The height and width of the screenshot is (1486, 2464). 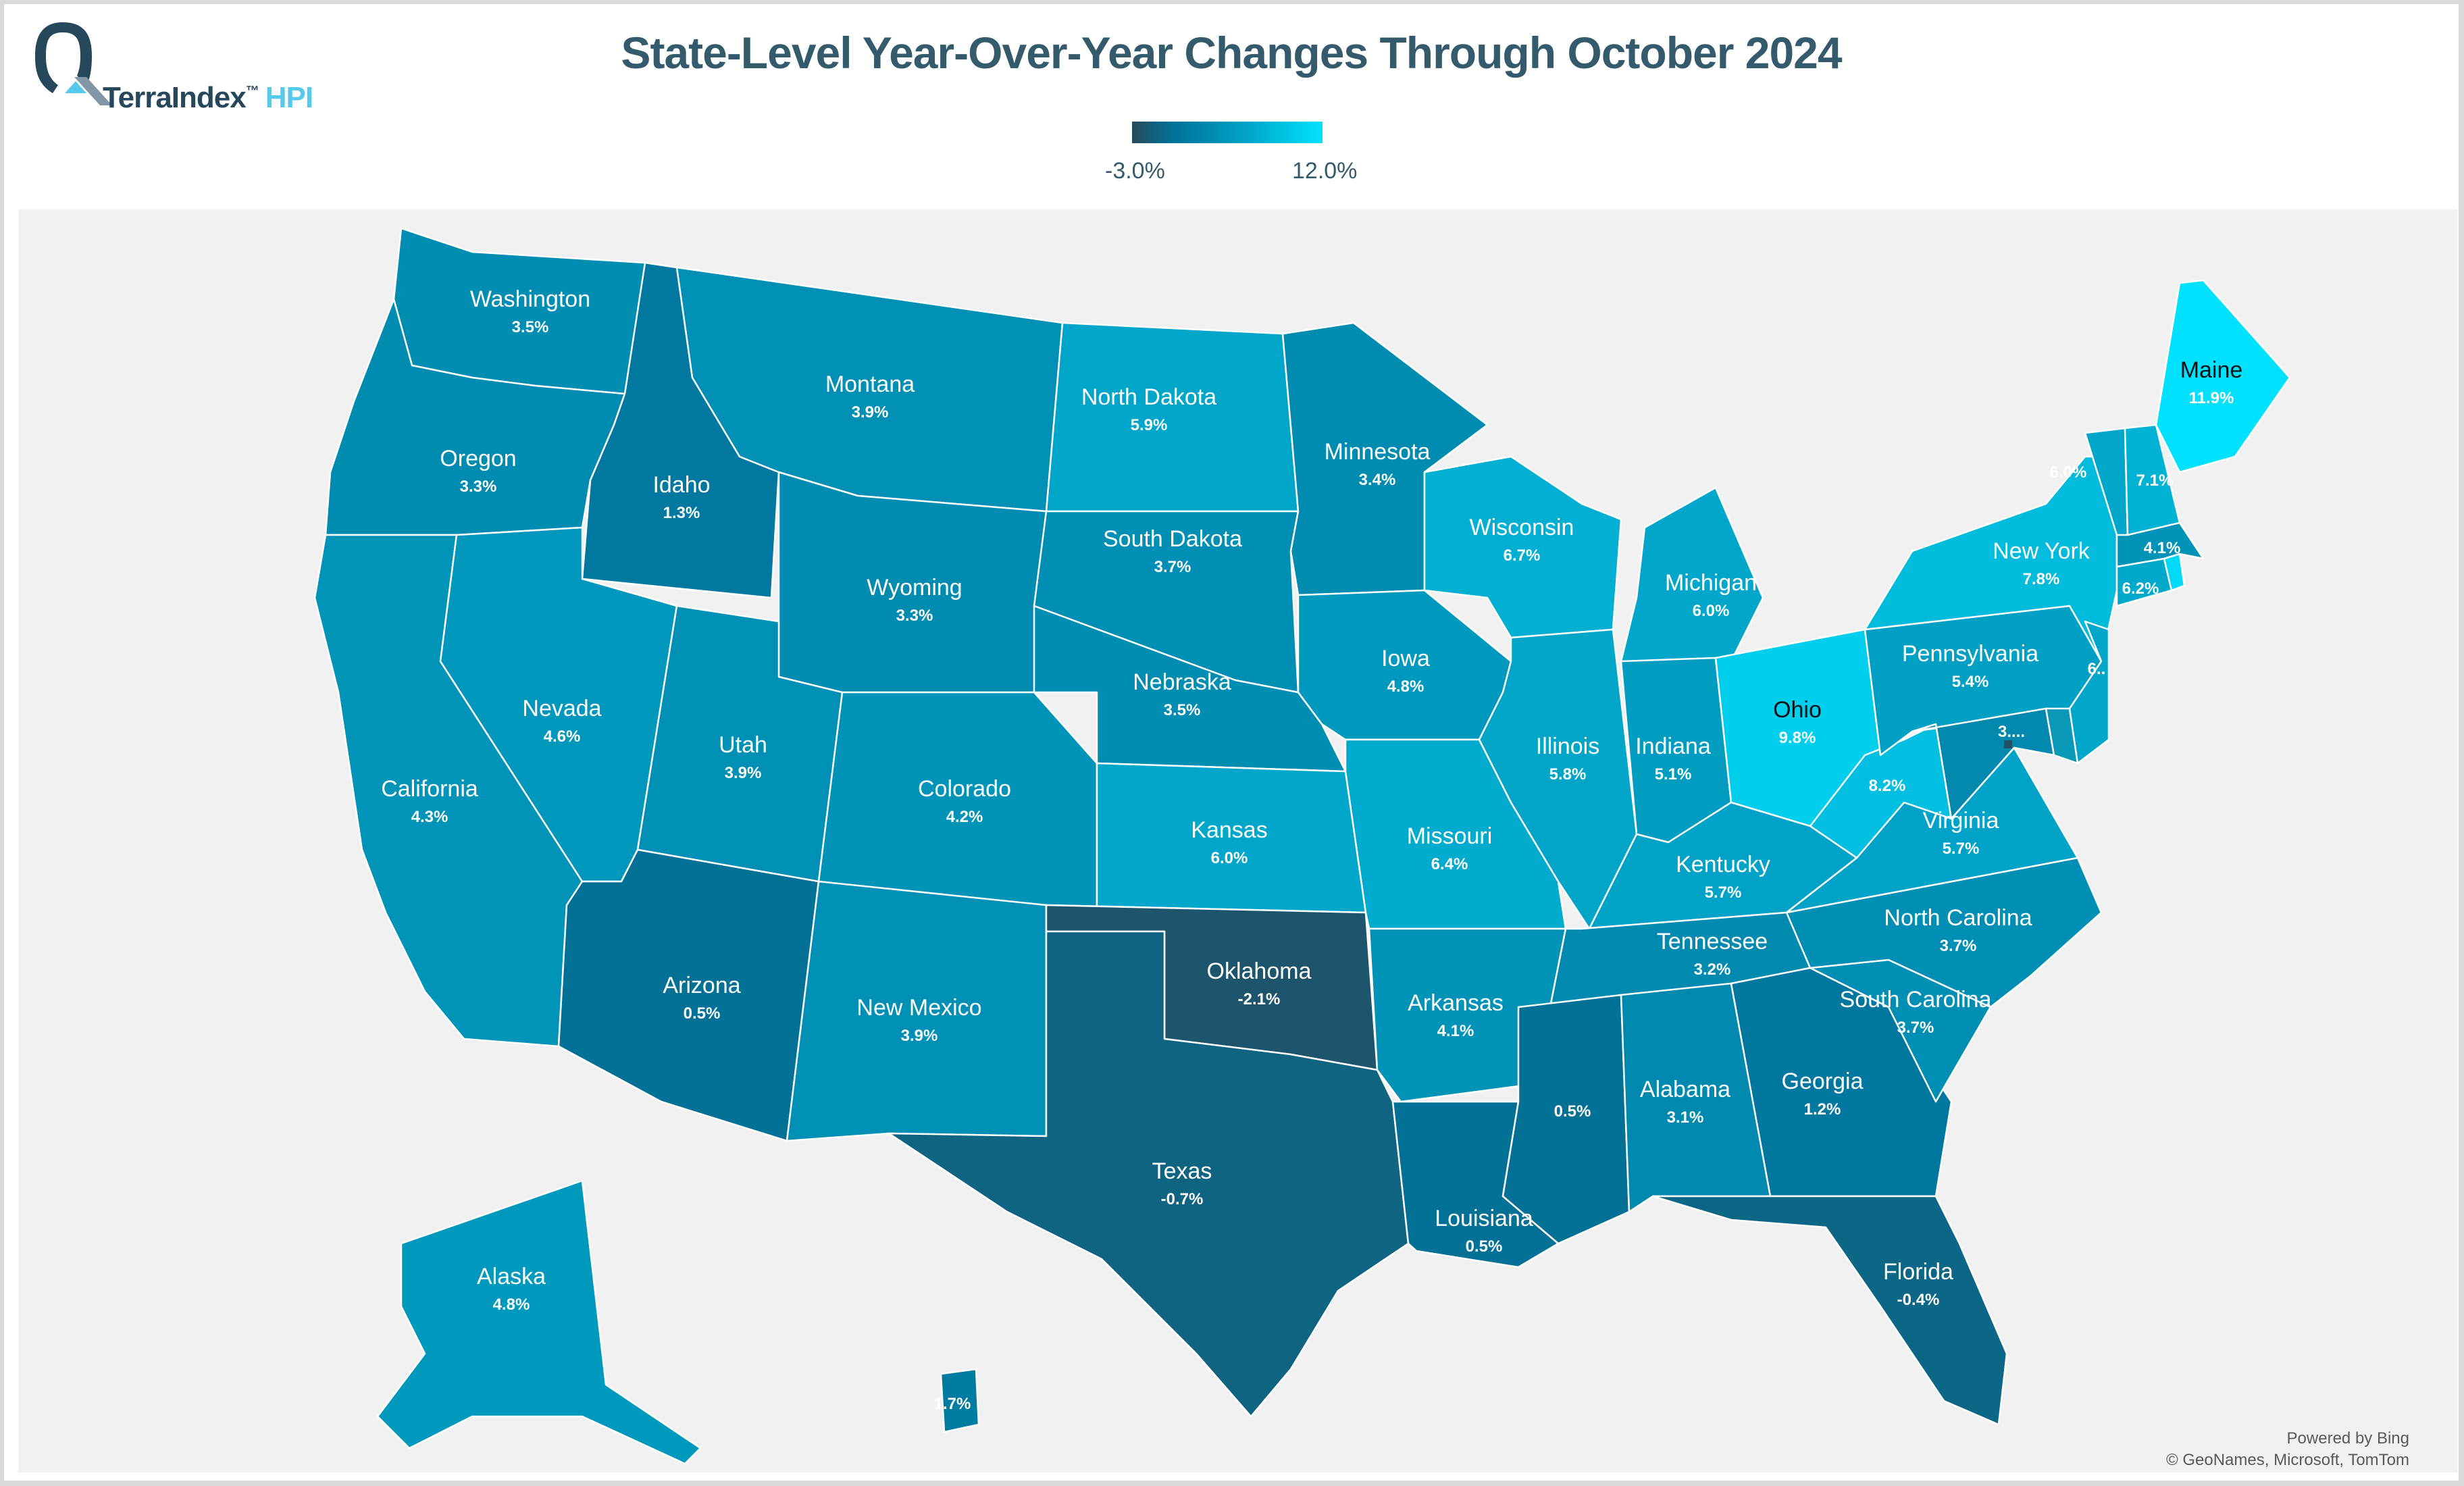 I want to click on state-value-label: 7.1%, so click(x=2155, y=480).